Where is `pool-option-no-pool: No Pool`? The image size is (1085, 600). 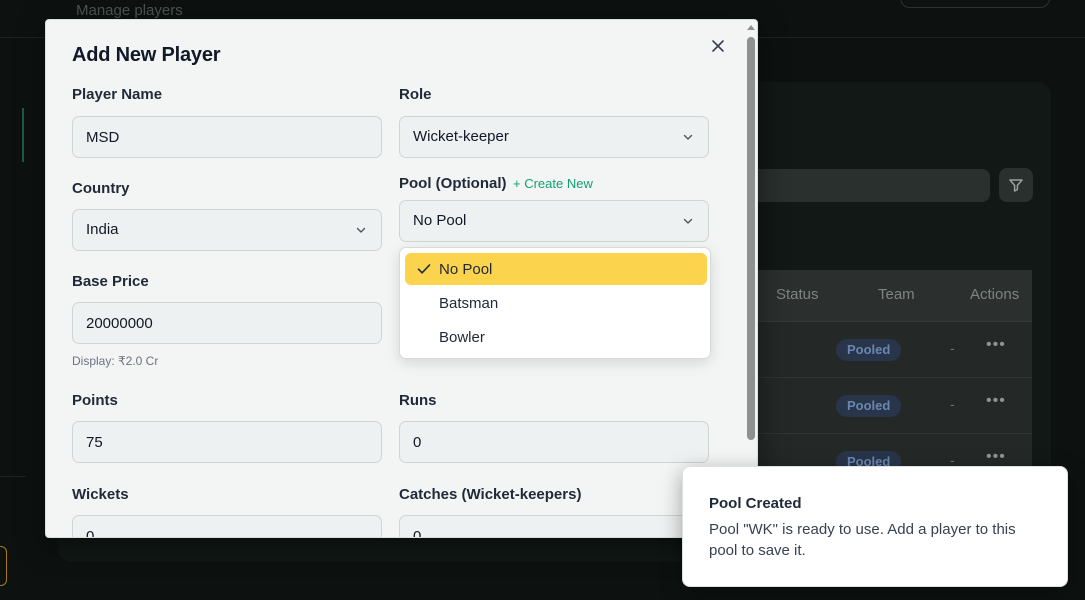
pool-option-no-pool: No Pool is located at coordinates (556, 269).